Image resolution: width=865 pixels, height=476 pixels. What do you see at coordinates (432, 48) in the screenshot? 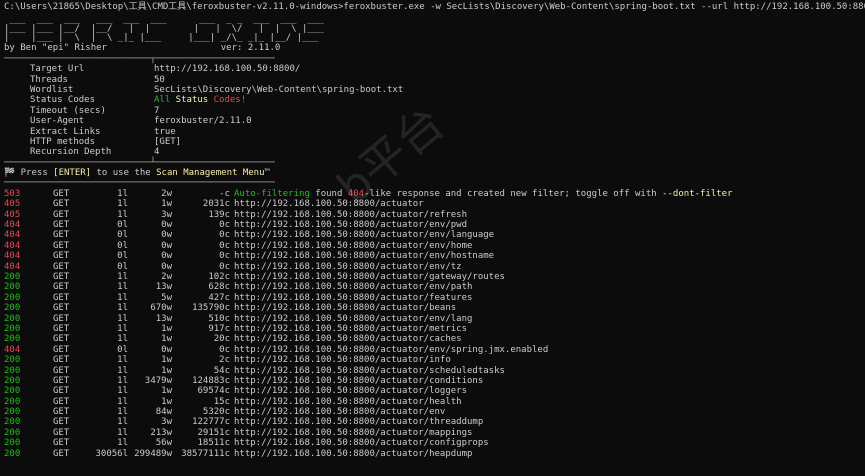
I see `byline: by Ben "epi" Risher ver: 2.11.0` at bounding box center [432, 48].